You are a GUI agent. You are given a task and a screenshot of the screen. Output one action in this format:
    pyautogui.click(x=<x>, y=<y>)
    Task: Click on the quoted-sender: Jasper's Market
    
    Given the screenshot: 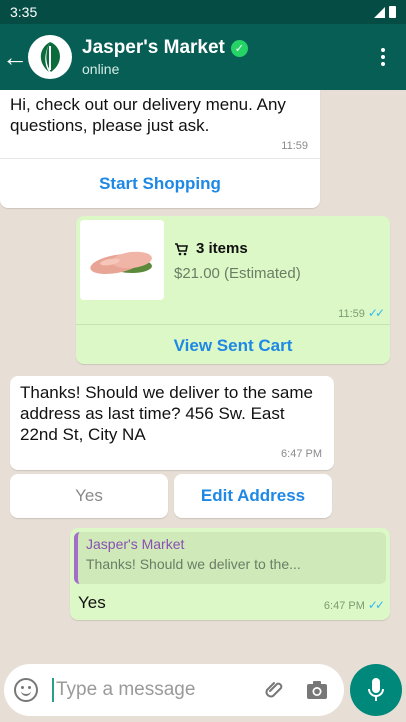 What is the action you would take?
    pyautogui.click(x=135, y=544)
    